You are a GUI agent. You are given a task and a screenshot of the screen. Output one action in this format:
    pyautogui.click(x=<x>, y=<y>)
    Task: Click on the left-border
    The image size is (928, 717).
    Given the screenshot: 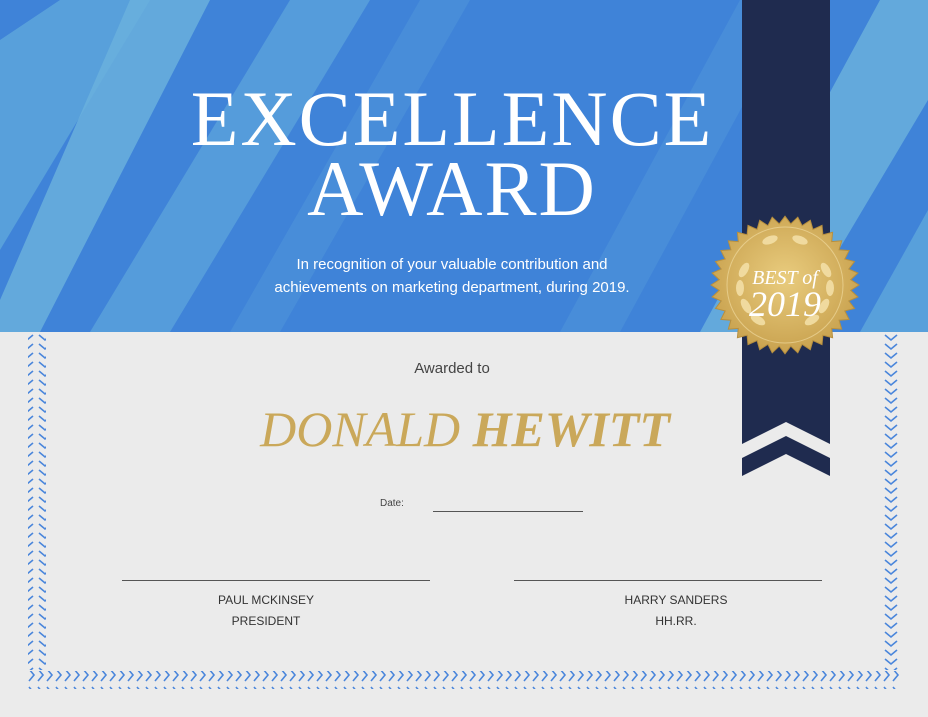 What is the action you would take?
    pyautogui.click(x=37, y=502)
    